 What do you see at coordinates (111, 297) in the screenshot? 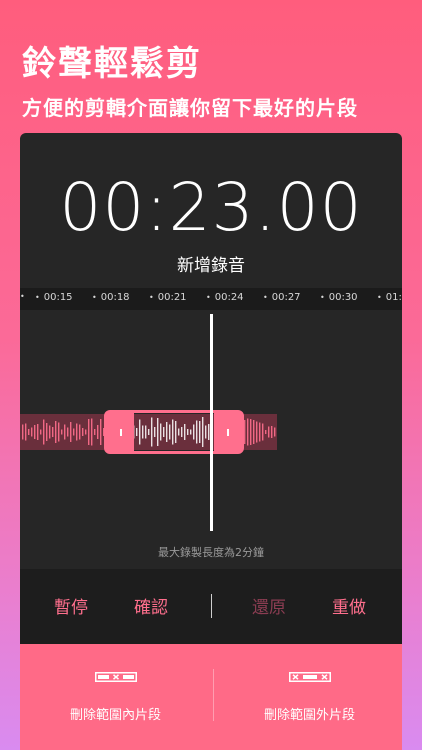
I see `ruler-tick: 00:18` at bounding box center [111, 297].